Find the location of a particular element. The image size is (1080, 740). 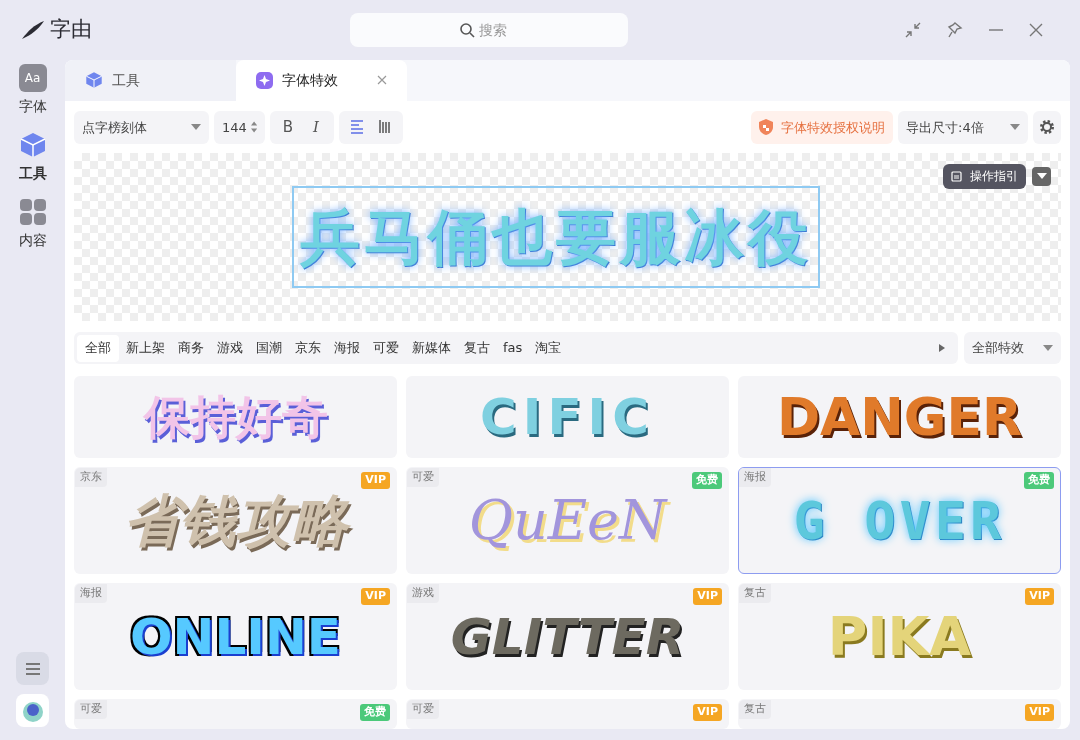

stepper-arrows-icon is located at coordinates (253, 127).